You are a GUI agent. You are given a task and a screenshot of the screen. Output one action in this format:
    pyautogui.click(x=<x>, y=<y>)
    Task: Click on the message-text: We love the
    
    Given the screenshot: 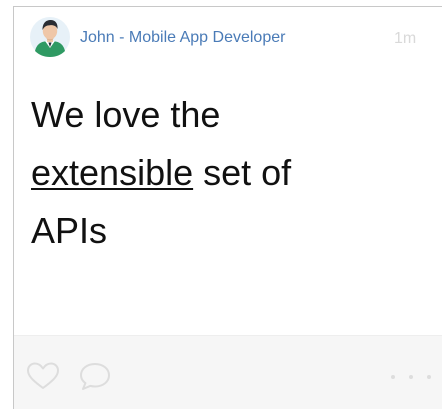 What is the action you would take?
    pyautogui.click(x=126, y=114)
    